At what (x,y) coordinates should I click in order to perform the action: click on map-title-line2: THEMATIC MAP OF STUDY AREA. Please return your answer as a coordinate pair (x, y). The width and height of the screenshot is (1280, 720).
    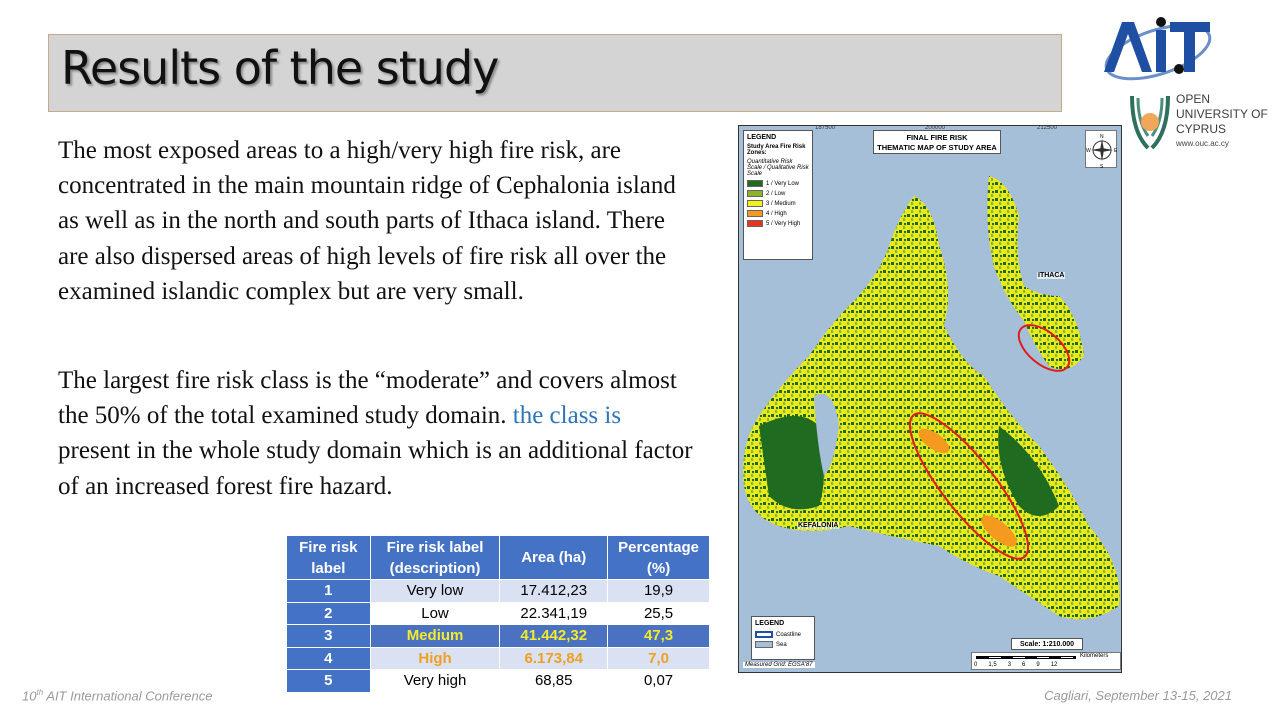
    Looking at the image, I should click on (937, 147).